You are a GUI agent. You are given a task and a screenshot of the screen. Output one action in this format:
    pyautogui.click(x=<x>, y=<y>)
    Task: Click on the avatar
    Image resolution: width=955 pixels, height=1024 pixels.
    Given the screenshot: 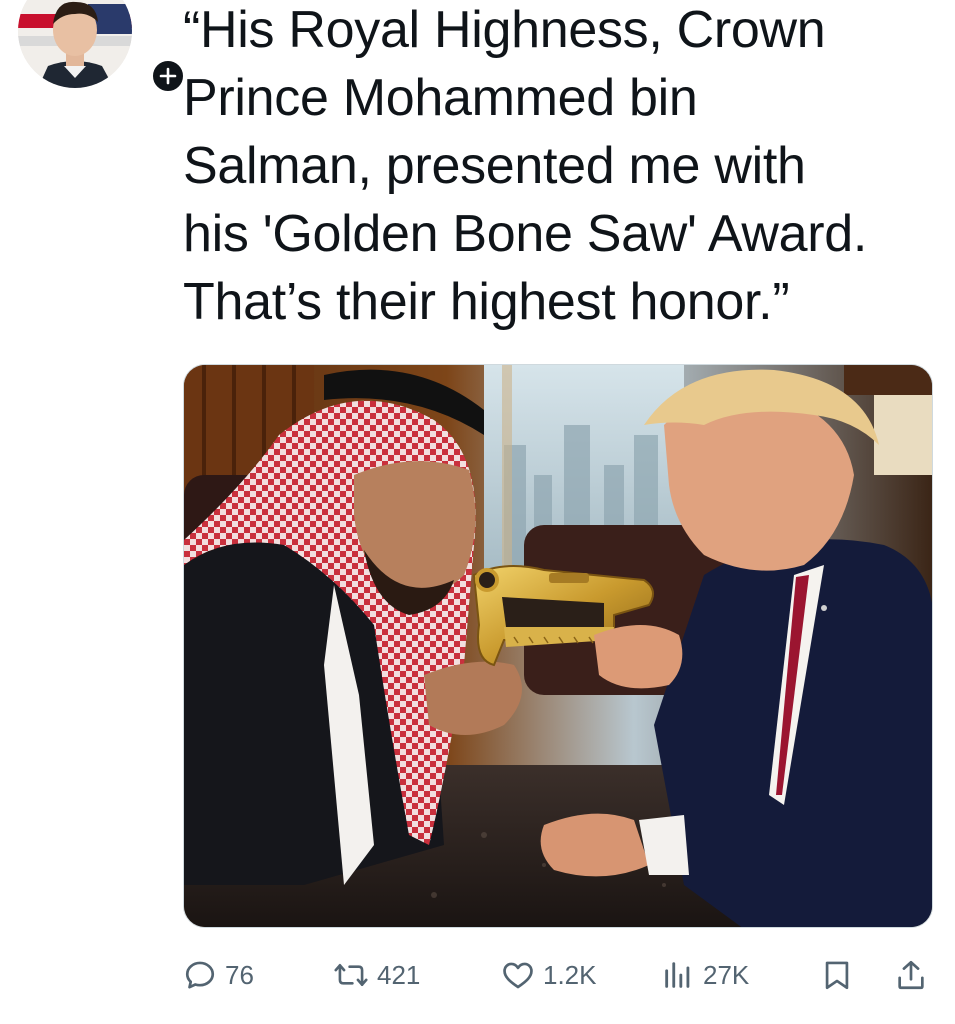 What is the action you would take?
    pyautogui.click(x=75, y=44)
    